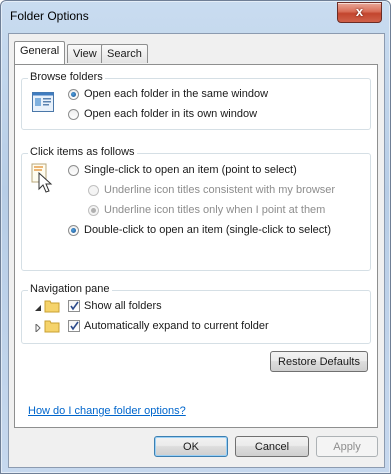  I want to click on same-window-radio, so click(73, 94).